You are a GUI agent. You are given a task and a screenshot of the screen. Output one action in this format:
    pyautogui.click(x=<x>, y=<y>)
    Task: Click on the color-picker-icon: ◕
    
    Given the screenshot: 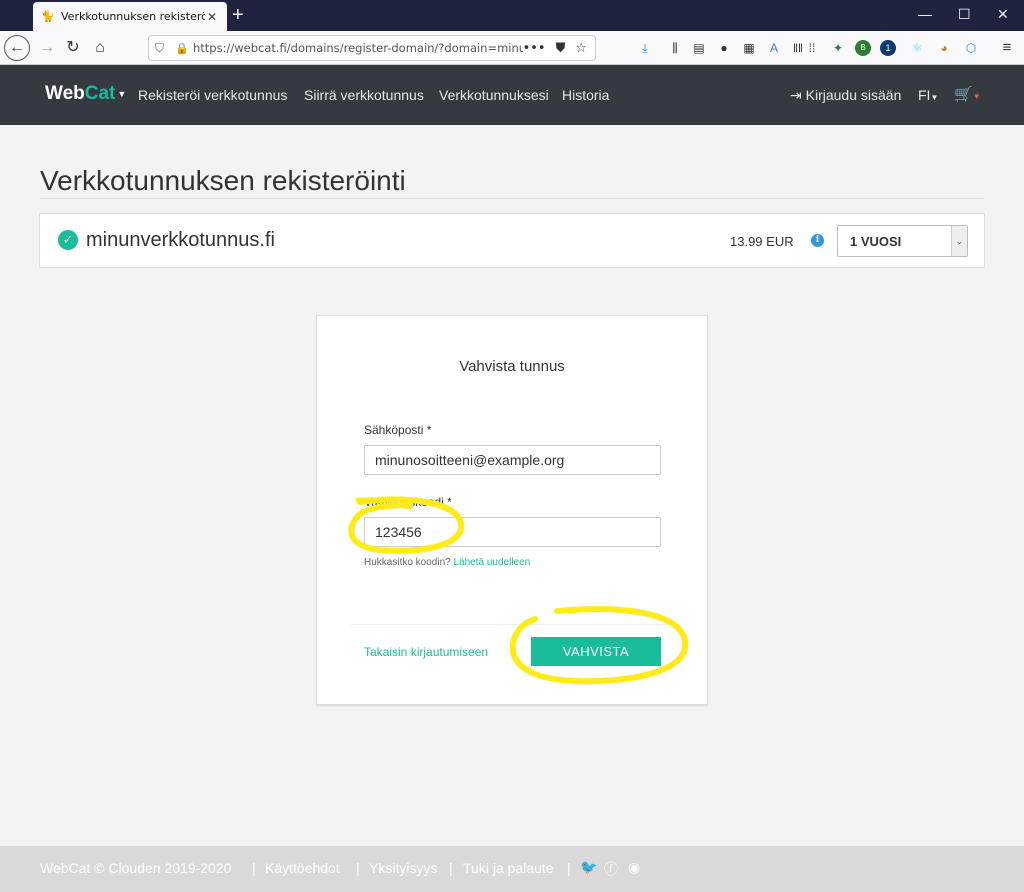 What is the action you would take?
    pyautogui.click(x=944, y=48)
    